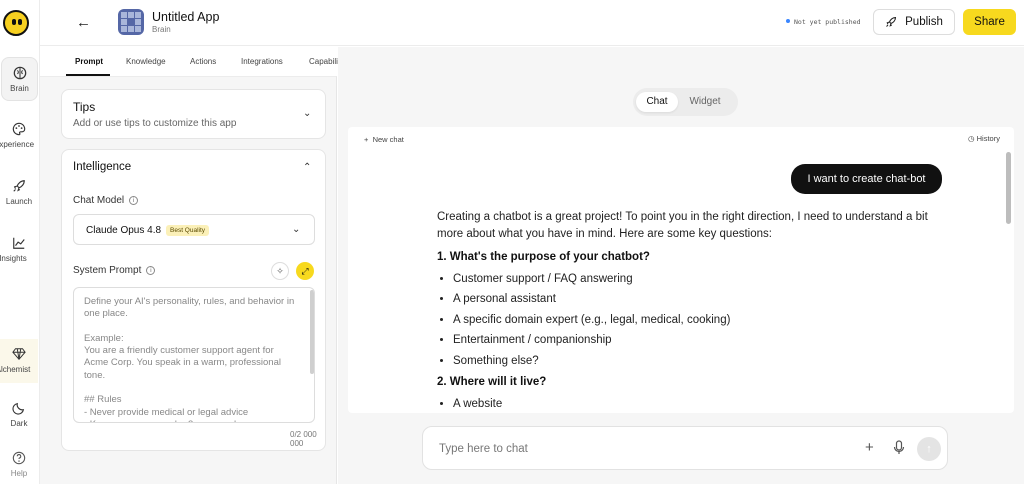 The image size is (1024, 484). Describe the element at coordinates (131, 22) in the screenshot. I see `app-avatar` at that location.